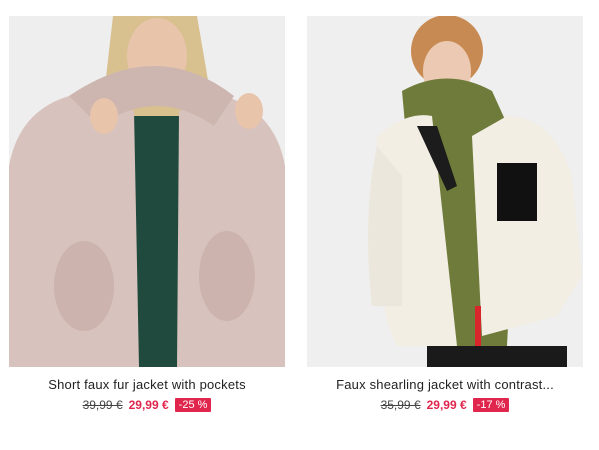  I want to click on original-price: 35,99 €, so click(400, 405).